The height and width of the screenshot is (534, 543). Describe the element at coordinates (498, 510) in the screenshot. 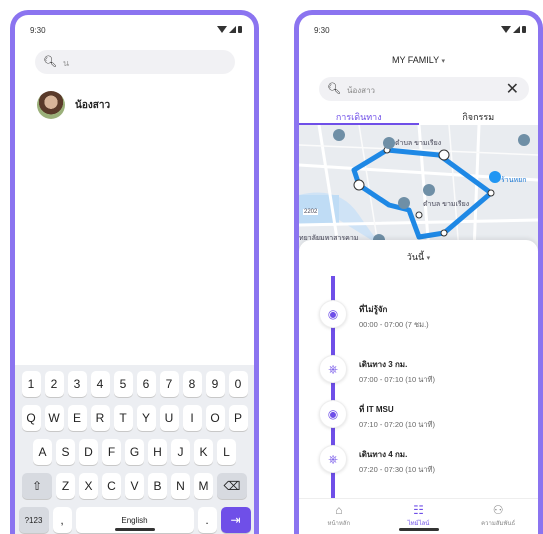

I see `relationship-icon: ⚇` at that location.